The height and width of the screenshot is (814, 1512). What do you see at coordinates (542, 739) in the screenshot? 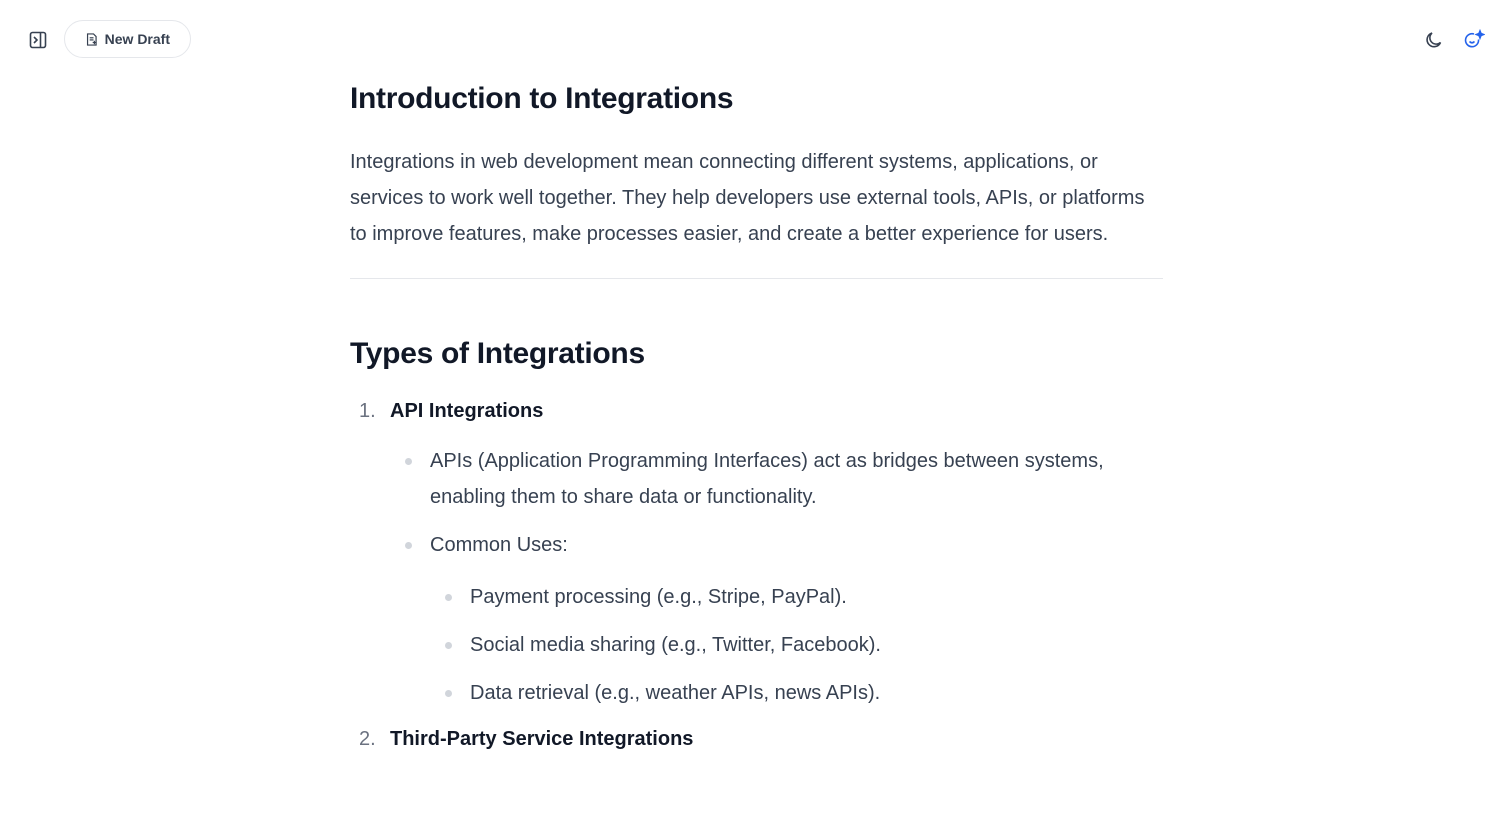
I see `list-item-title: Third-Party Service Integrations` at bounding box center [542, 739].